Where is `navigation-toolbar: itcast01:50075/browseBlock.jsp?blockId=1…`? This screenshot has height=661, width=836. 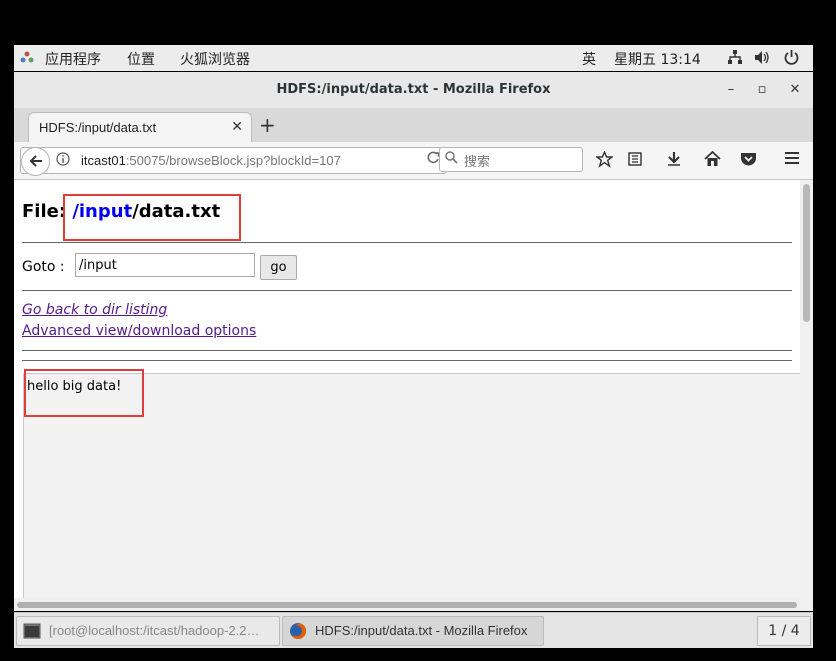 navigation-toolbar: itcast01:50075/browseBlock.jsp?blockId=1… is located at coordinates (413, 161).